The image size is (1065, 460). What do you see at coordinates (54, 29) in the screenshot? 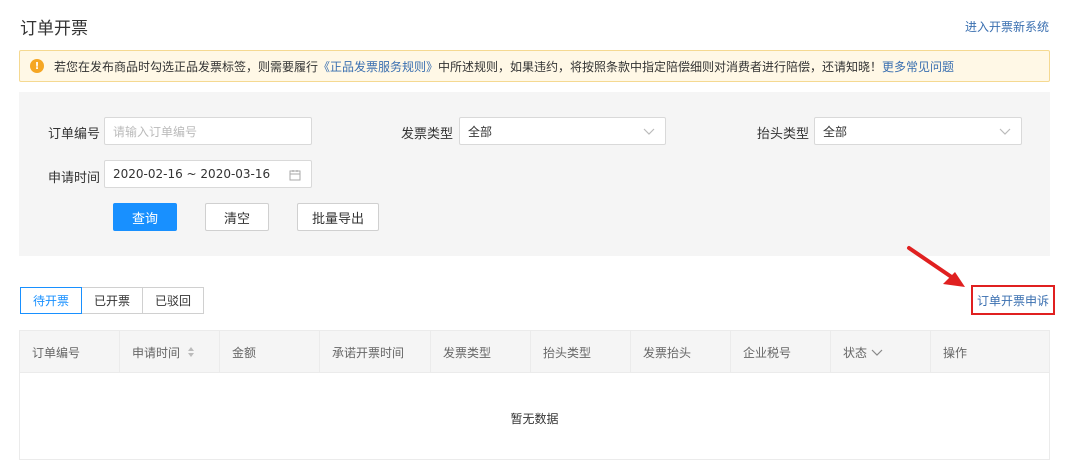
I see `page-title: 订单开票` at bounding box center [54, 29].